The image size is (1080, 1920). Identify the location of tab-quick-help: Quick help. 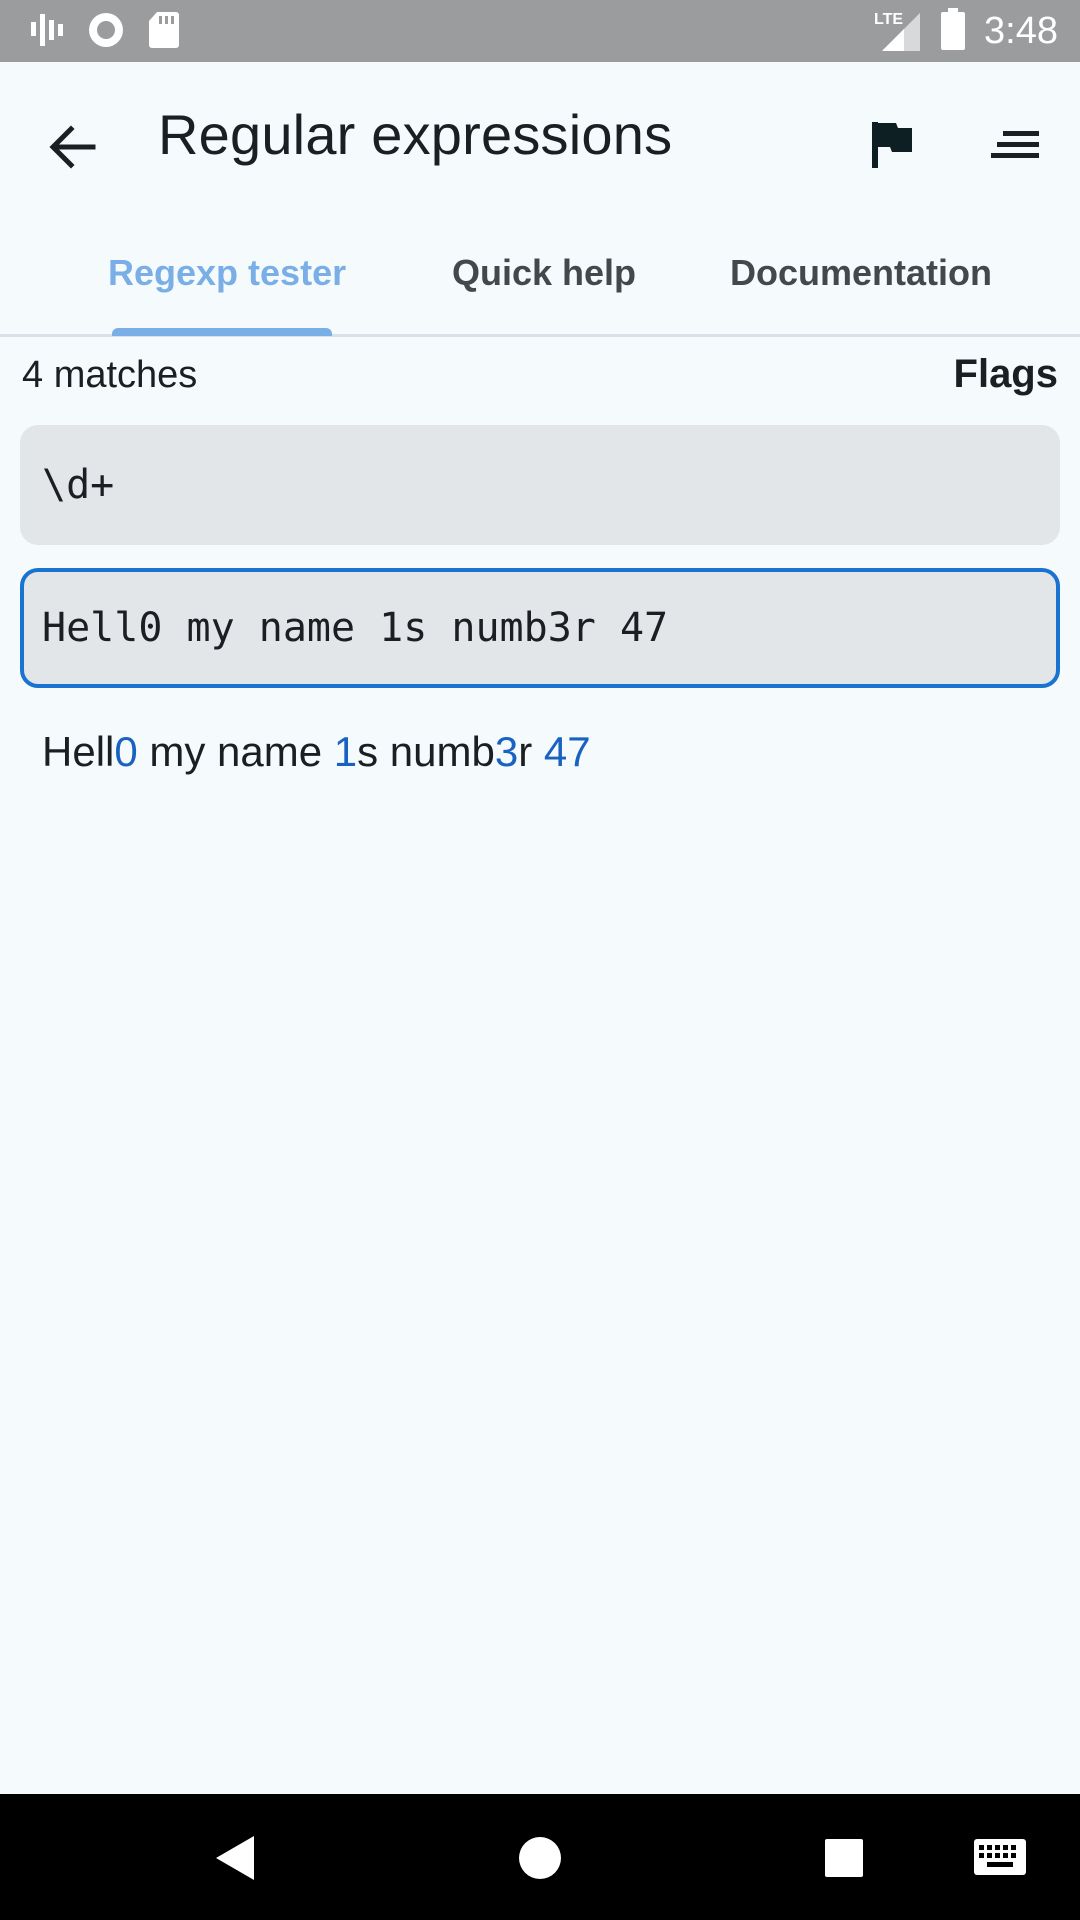
(544, 273).